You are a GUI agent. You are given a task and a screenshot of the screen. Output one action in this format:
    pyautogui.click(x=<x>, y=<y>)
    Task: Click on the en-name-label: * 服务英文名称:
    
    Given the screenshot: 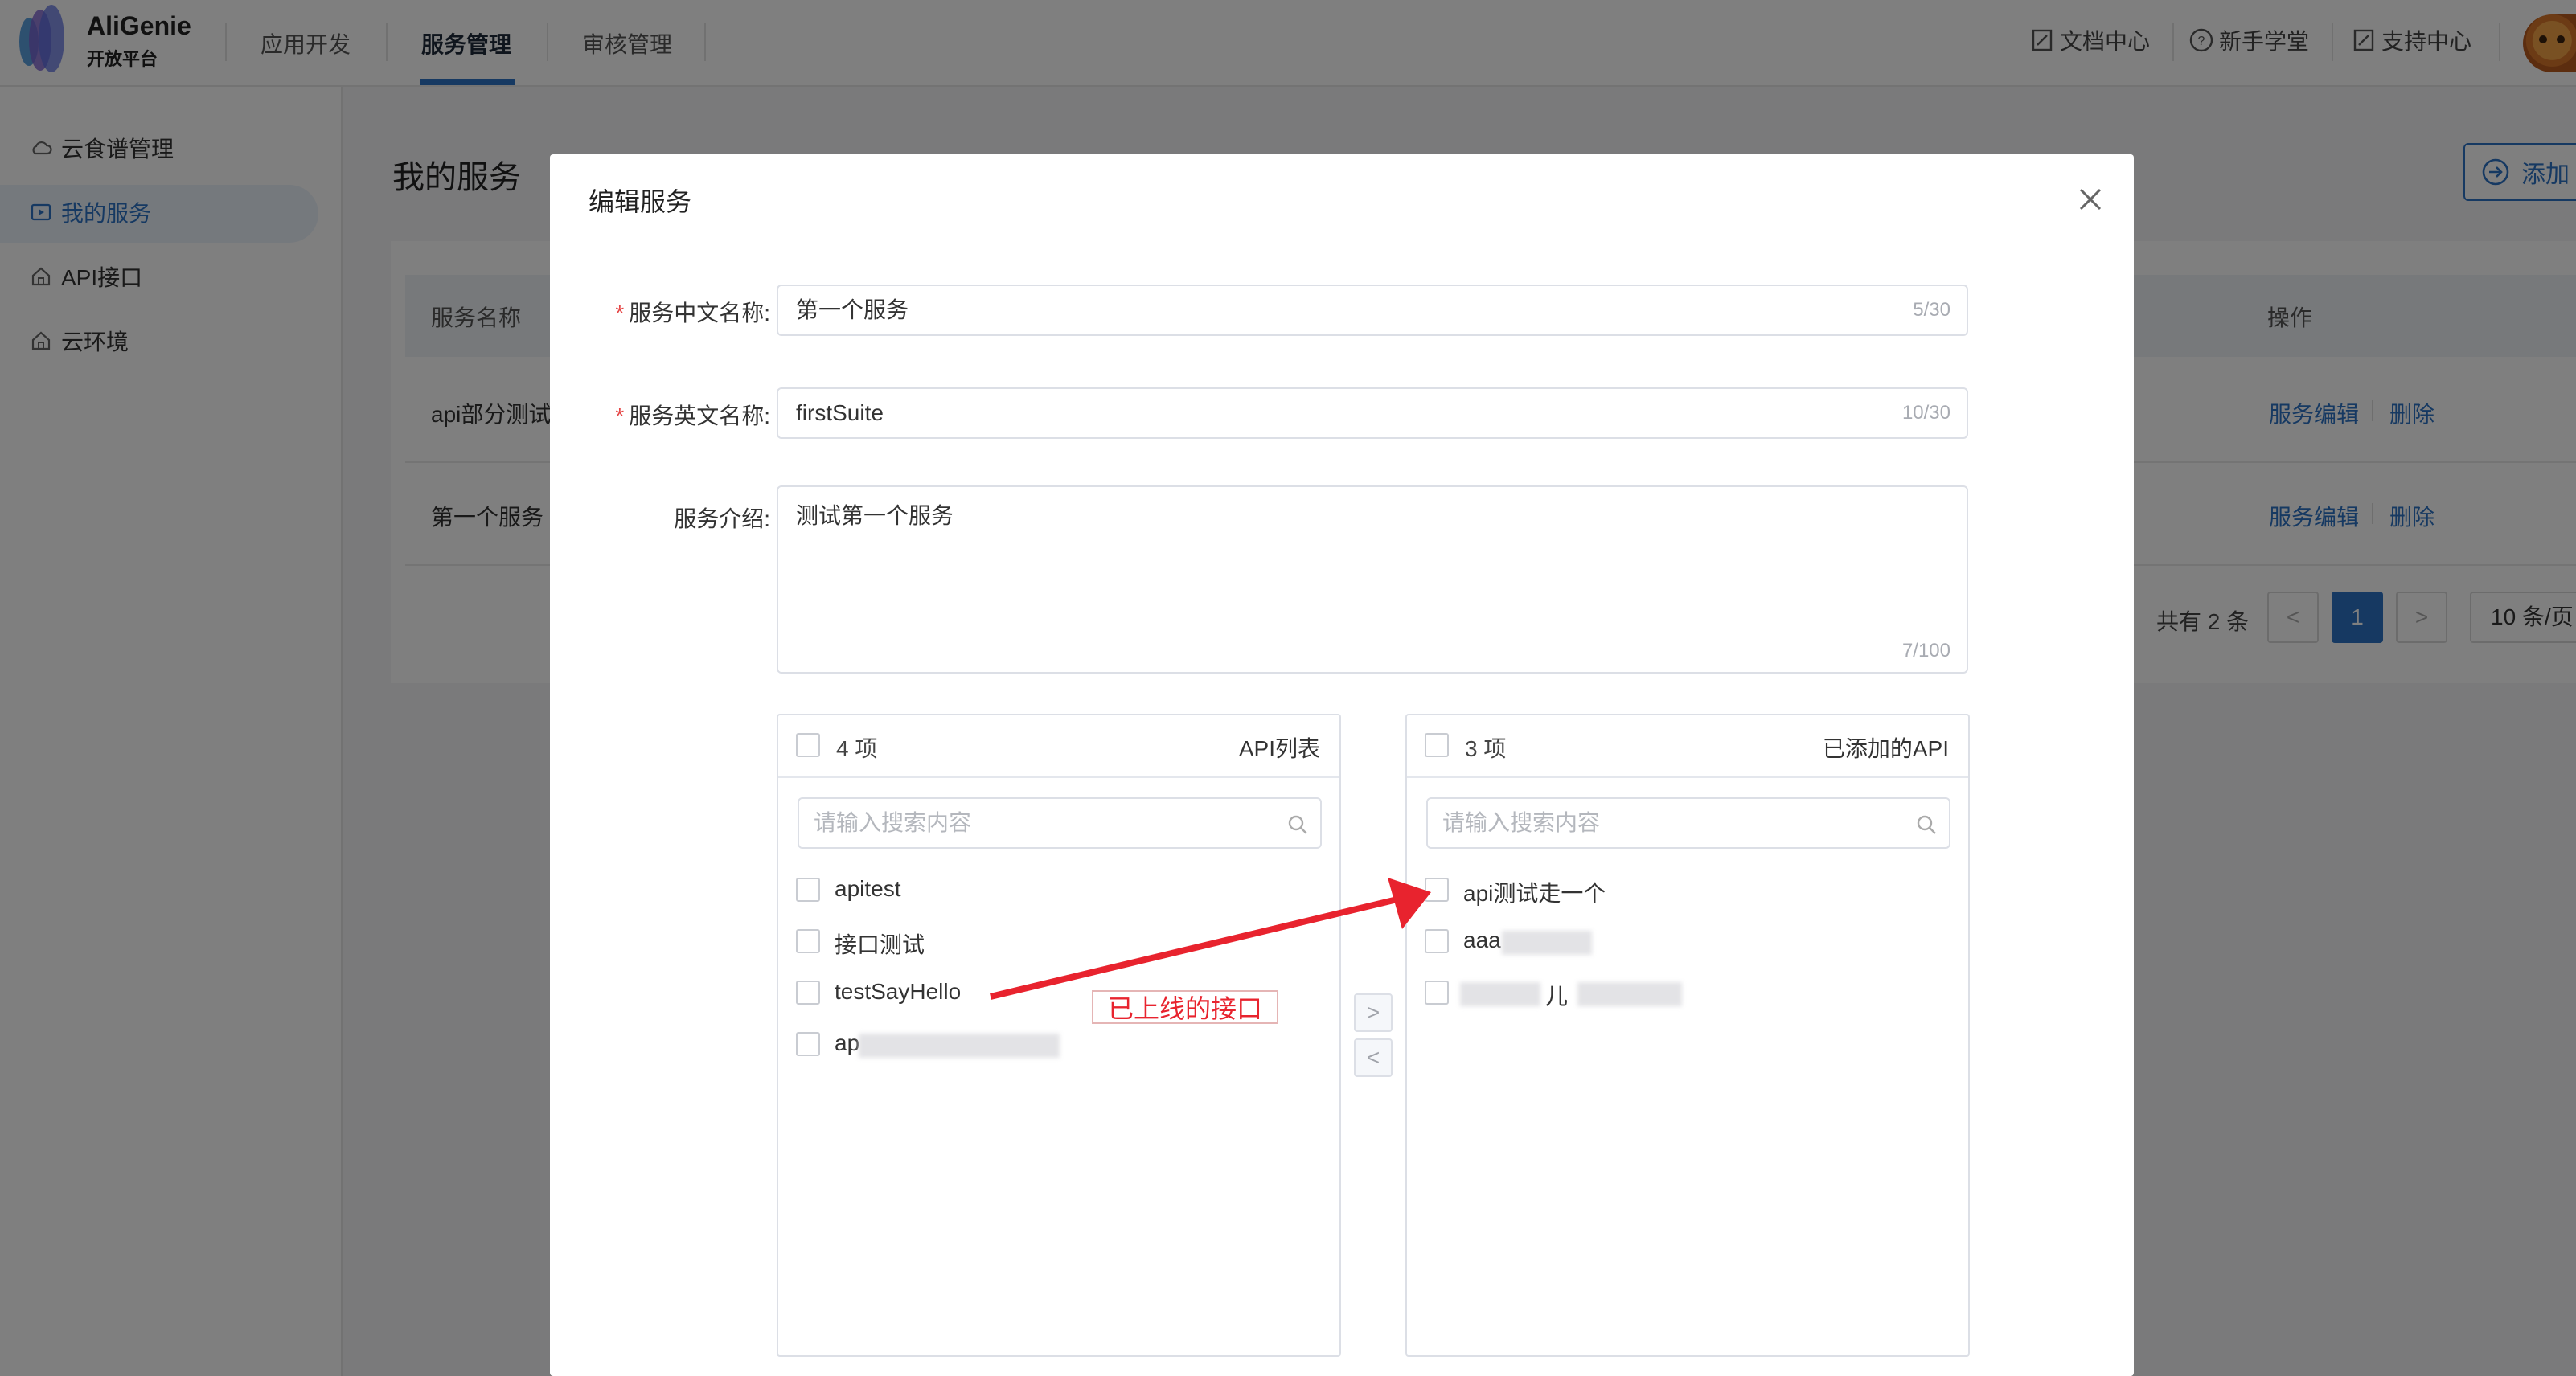 What is the action you would take?
    pyautogui.click(x=684, y=415)
    